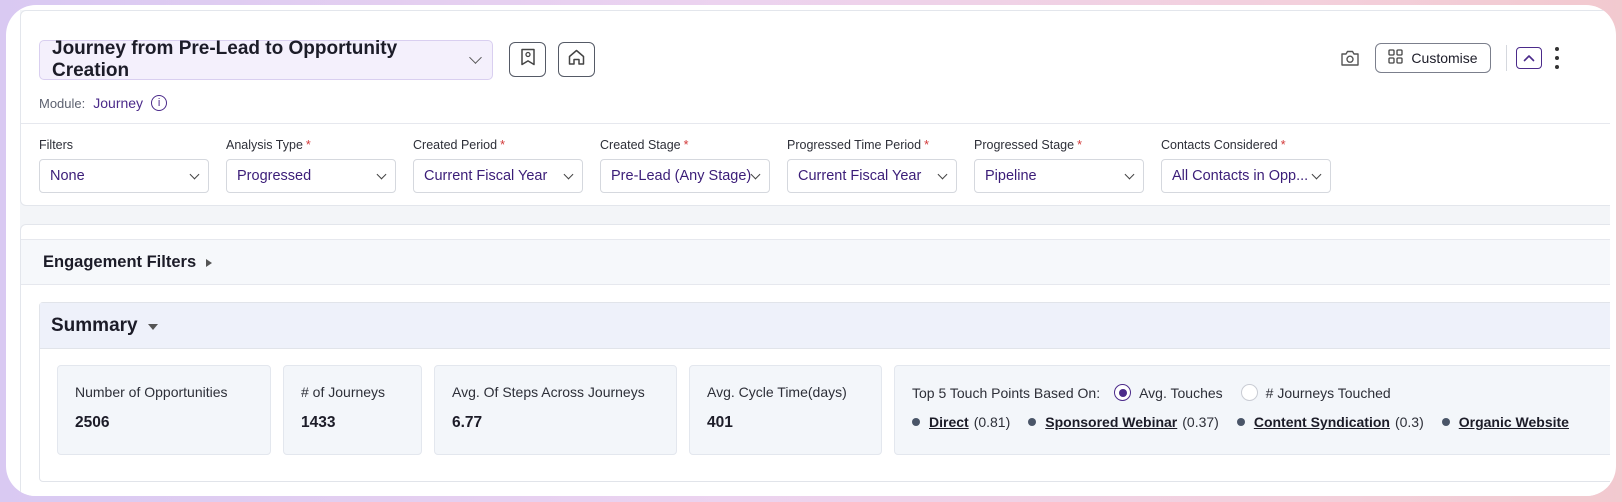 The width and height of the screenshot is (1622, 502). What do you see at coordinates (720, 422) in the screenshot?
I see `metric-value: 401` at bounding box center [720, 422].